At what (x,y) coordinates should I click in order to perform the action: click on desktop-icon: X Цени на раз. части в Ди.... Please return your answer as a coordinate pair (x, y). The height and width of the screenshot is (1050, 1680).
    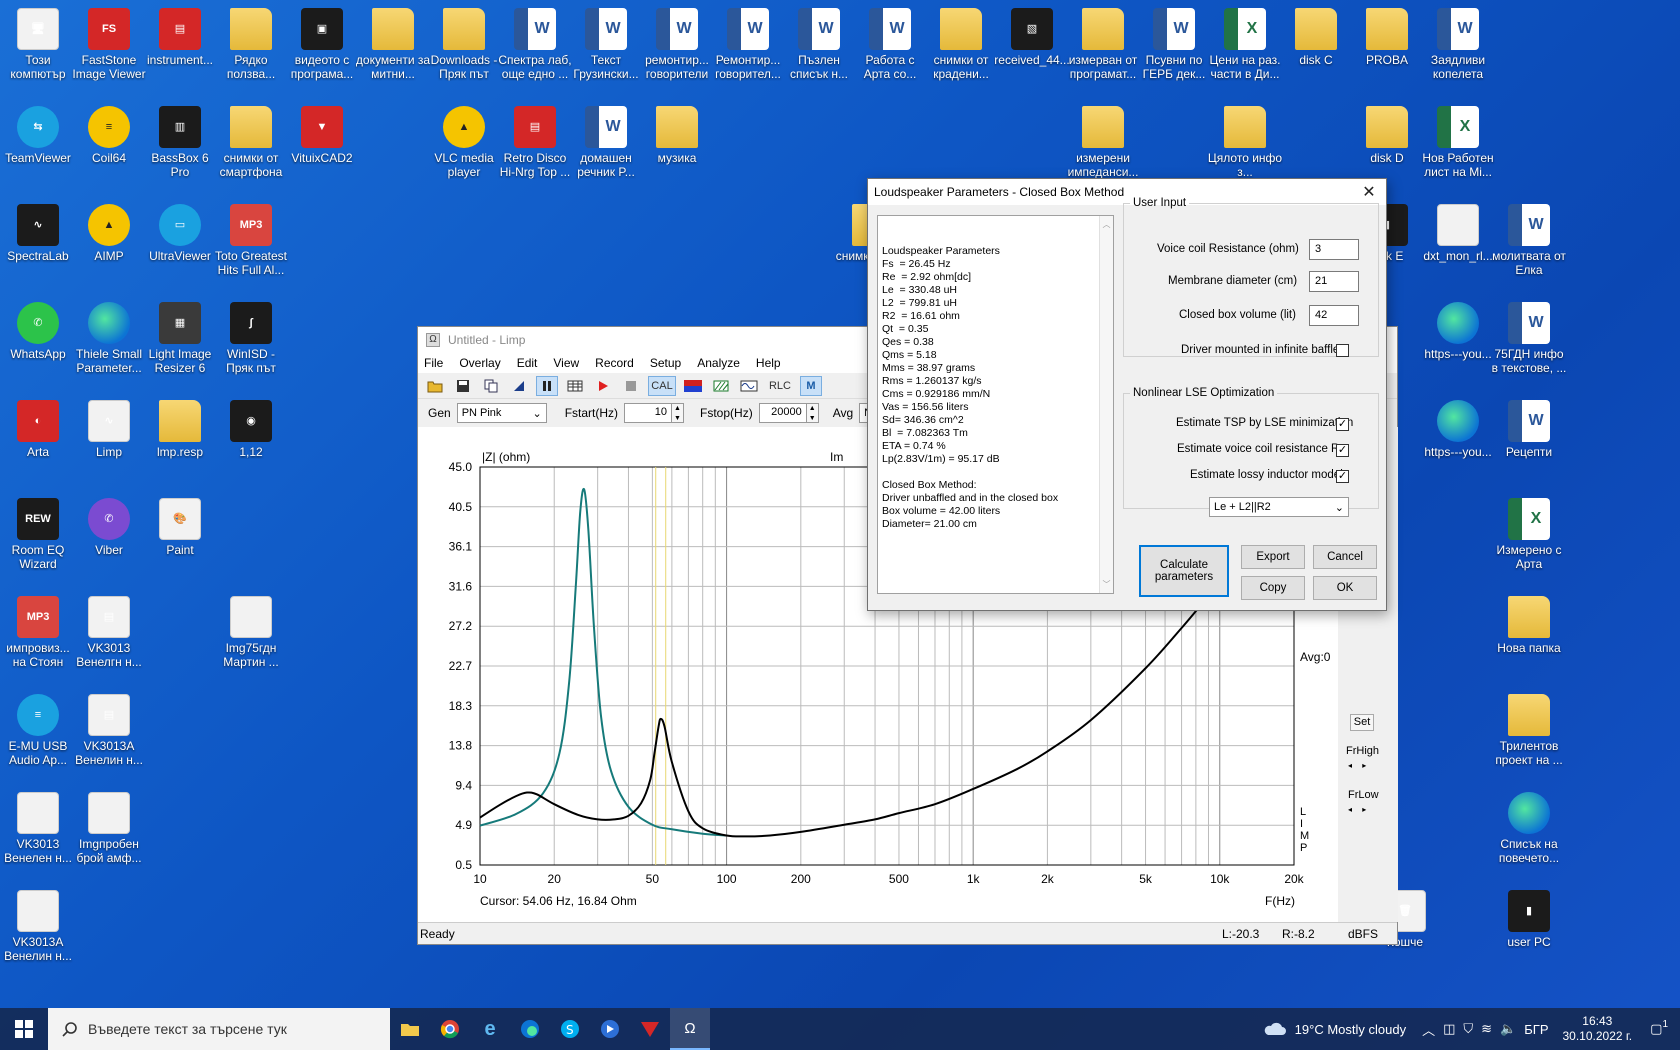
    Looking at the image, I should click on (1245, 44).